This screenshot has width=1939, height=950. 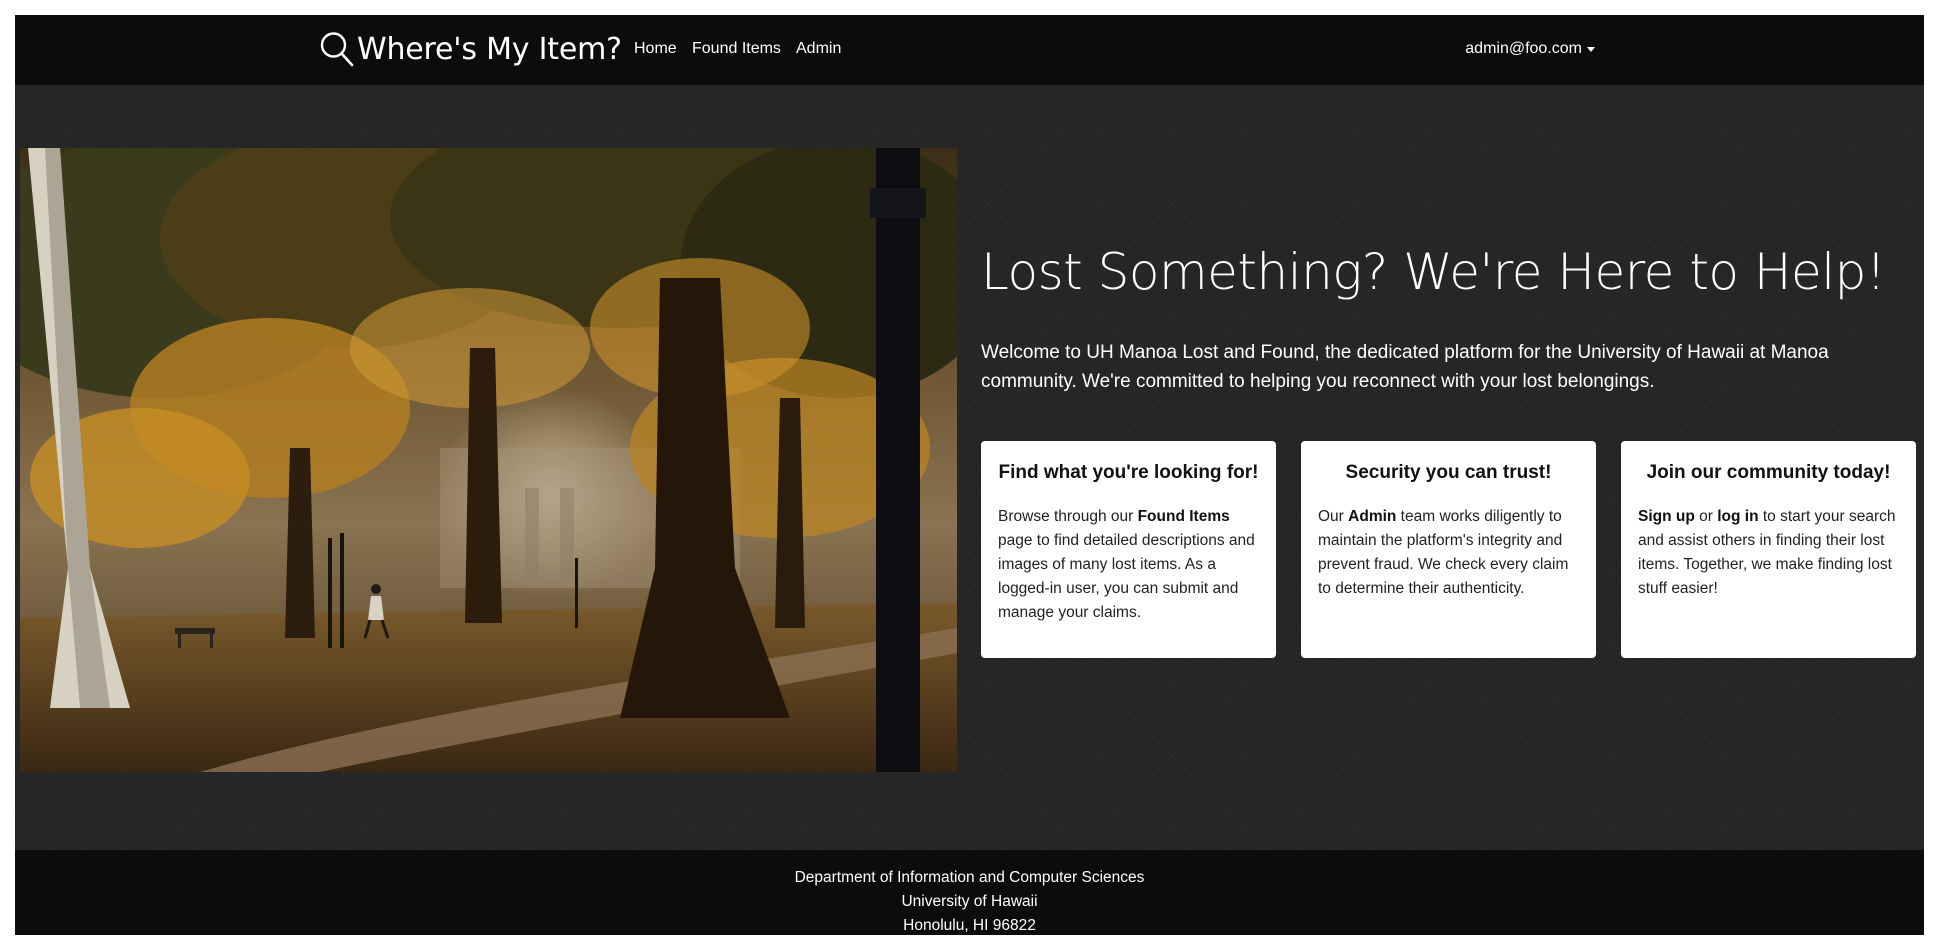 I want to click on hero-title: Lost Something? We're Here to Help!, so click(x=1433, y=272).